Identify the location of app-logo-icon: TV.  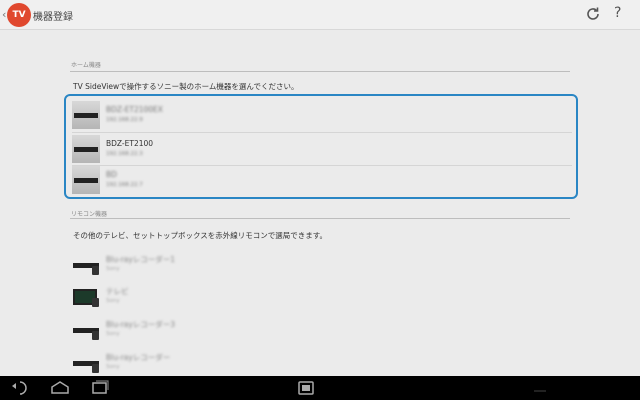
(19, 15).